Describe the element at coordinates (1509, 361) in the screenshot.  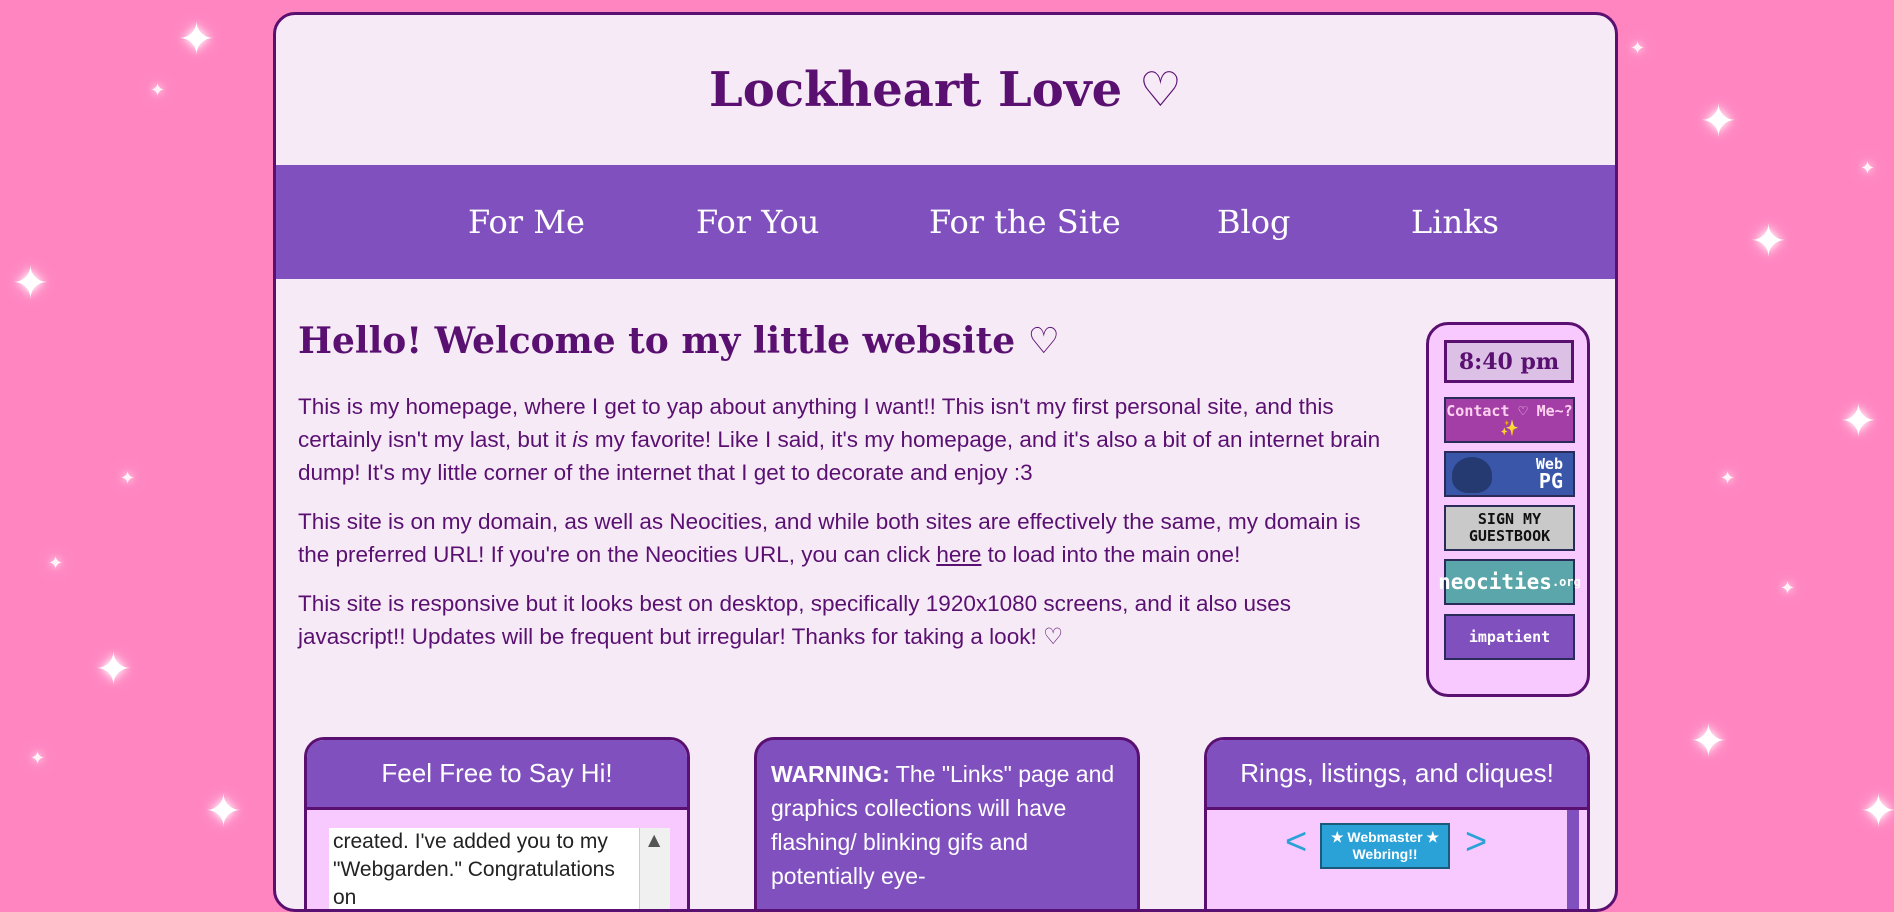
I see `clock-display: 8:40 pm` at that location.